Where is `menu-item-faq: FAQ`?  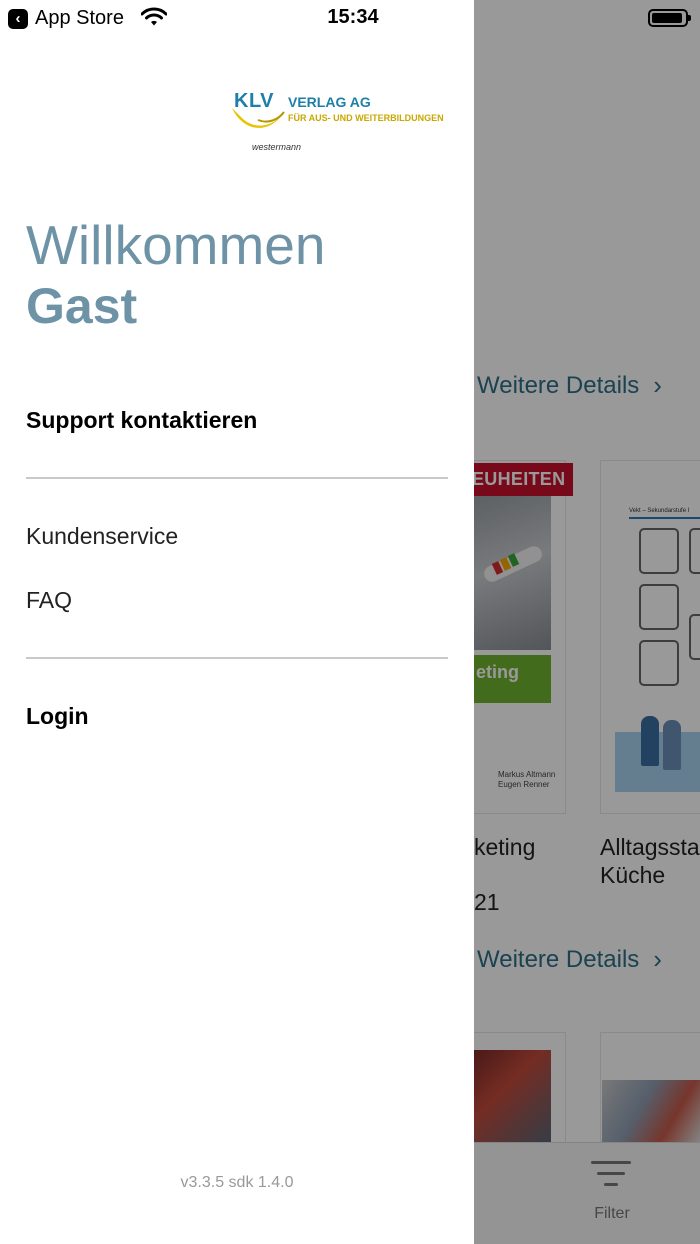
menu-item-faq: FAQ is located at coordinates (49, 600).